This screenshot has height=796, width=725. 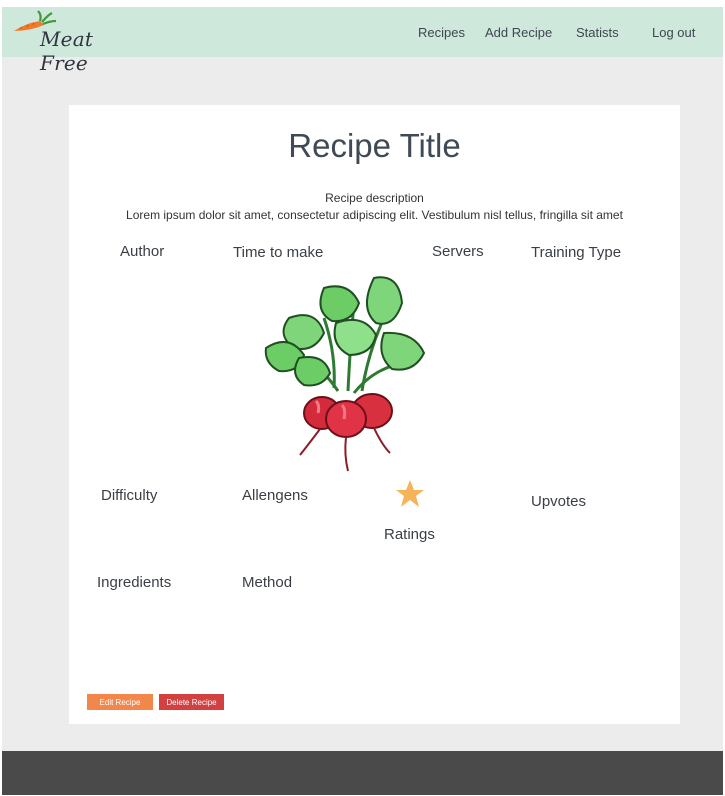 What do you see at coordinates (67, 51) in the screenshot?
I see `brand-name: Meat Free` at bounding box center [67, 51].